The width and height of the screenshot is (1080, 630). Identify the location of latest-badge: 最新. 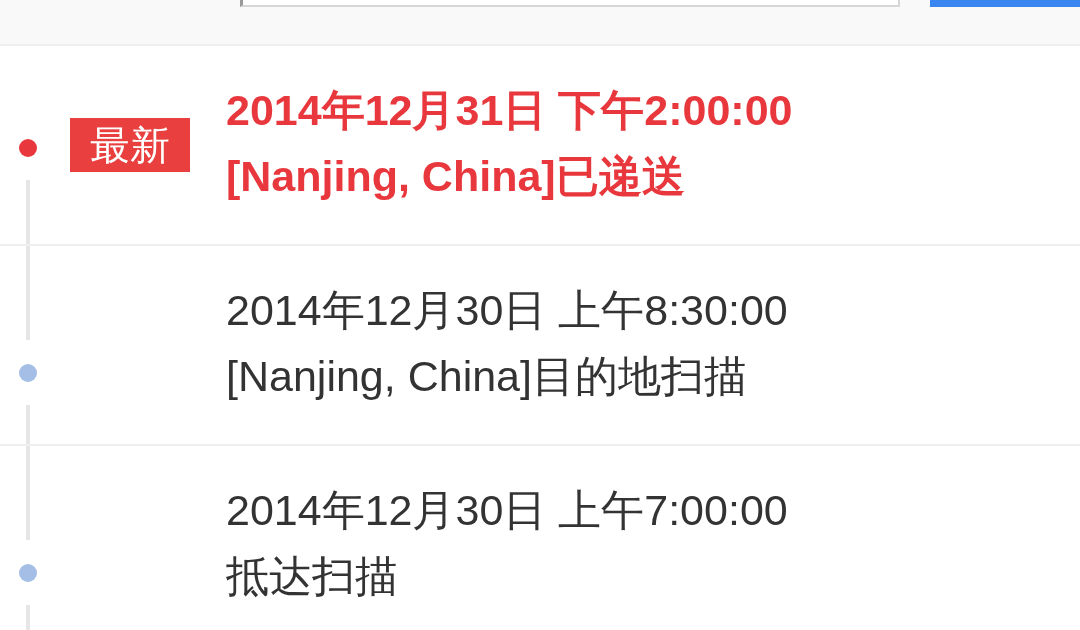
(130, 145).